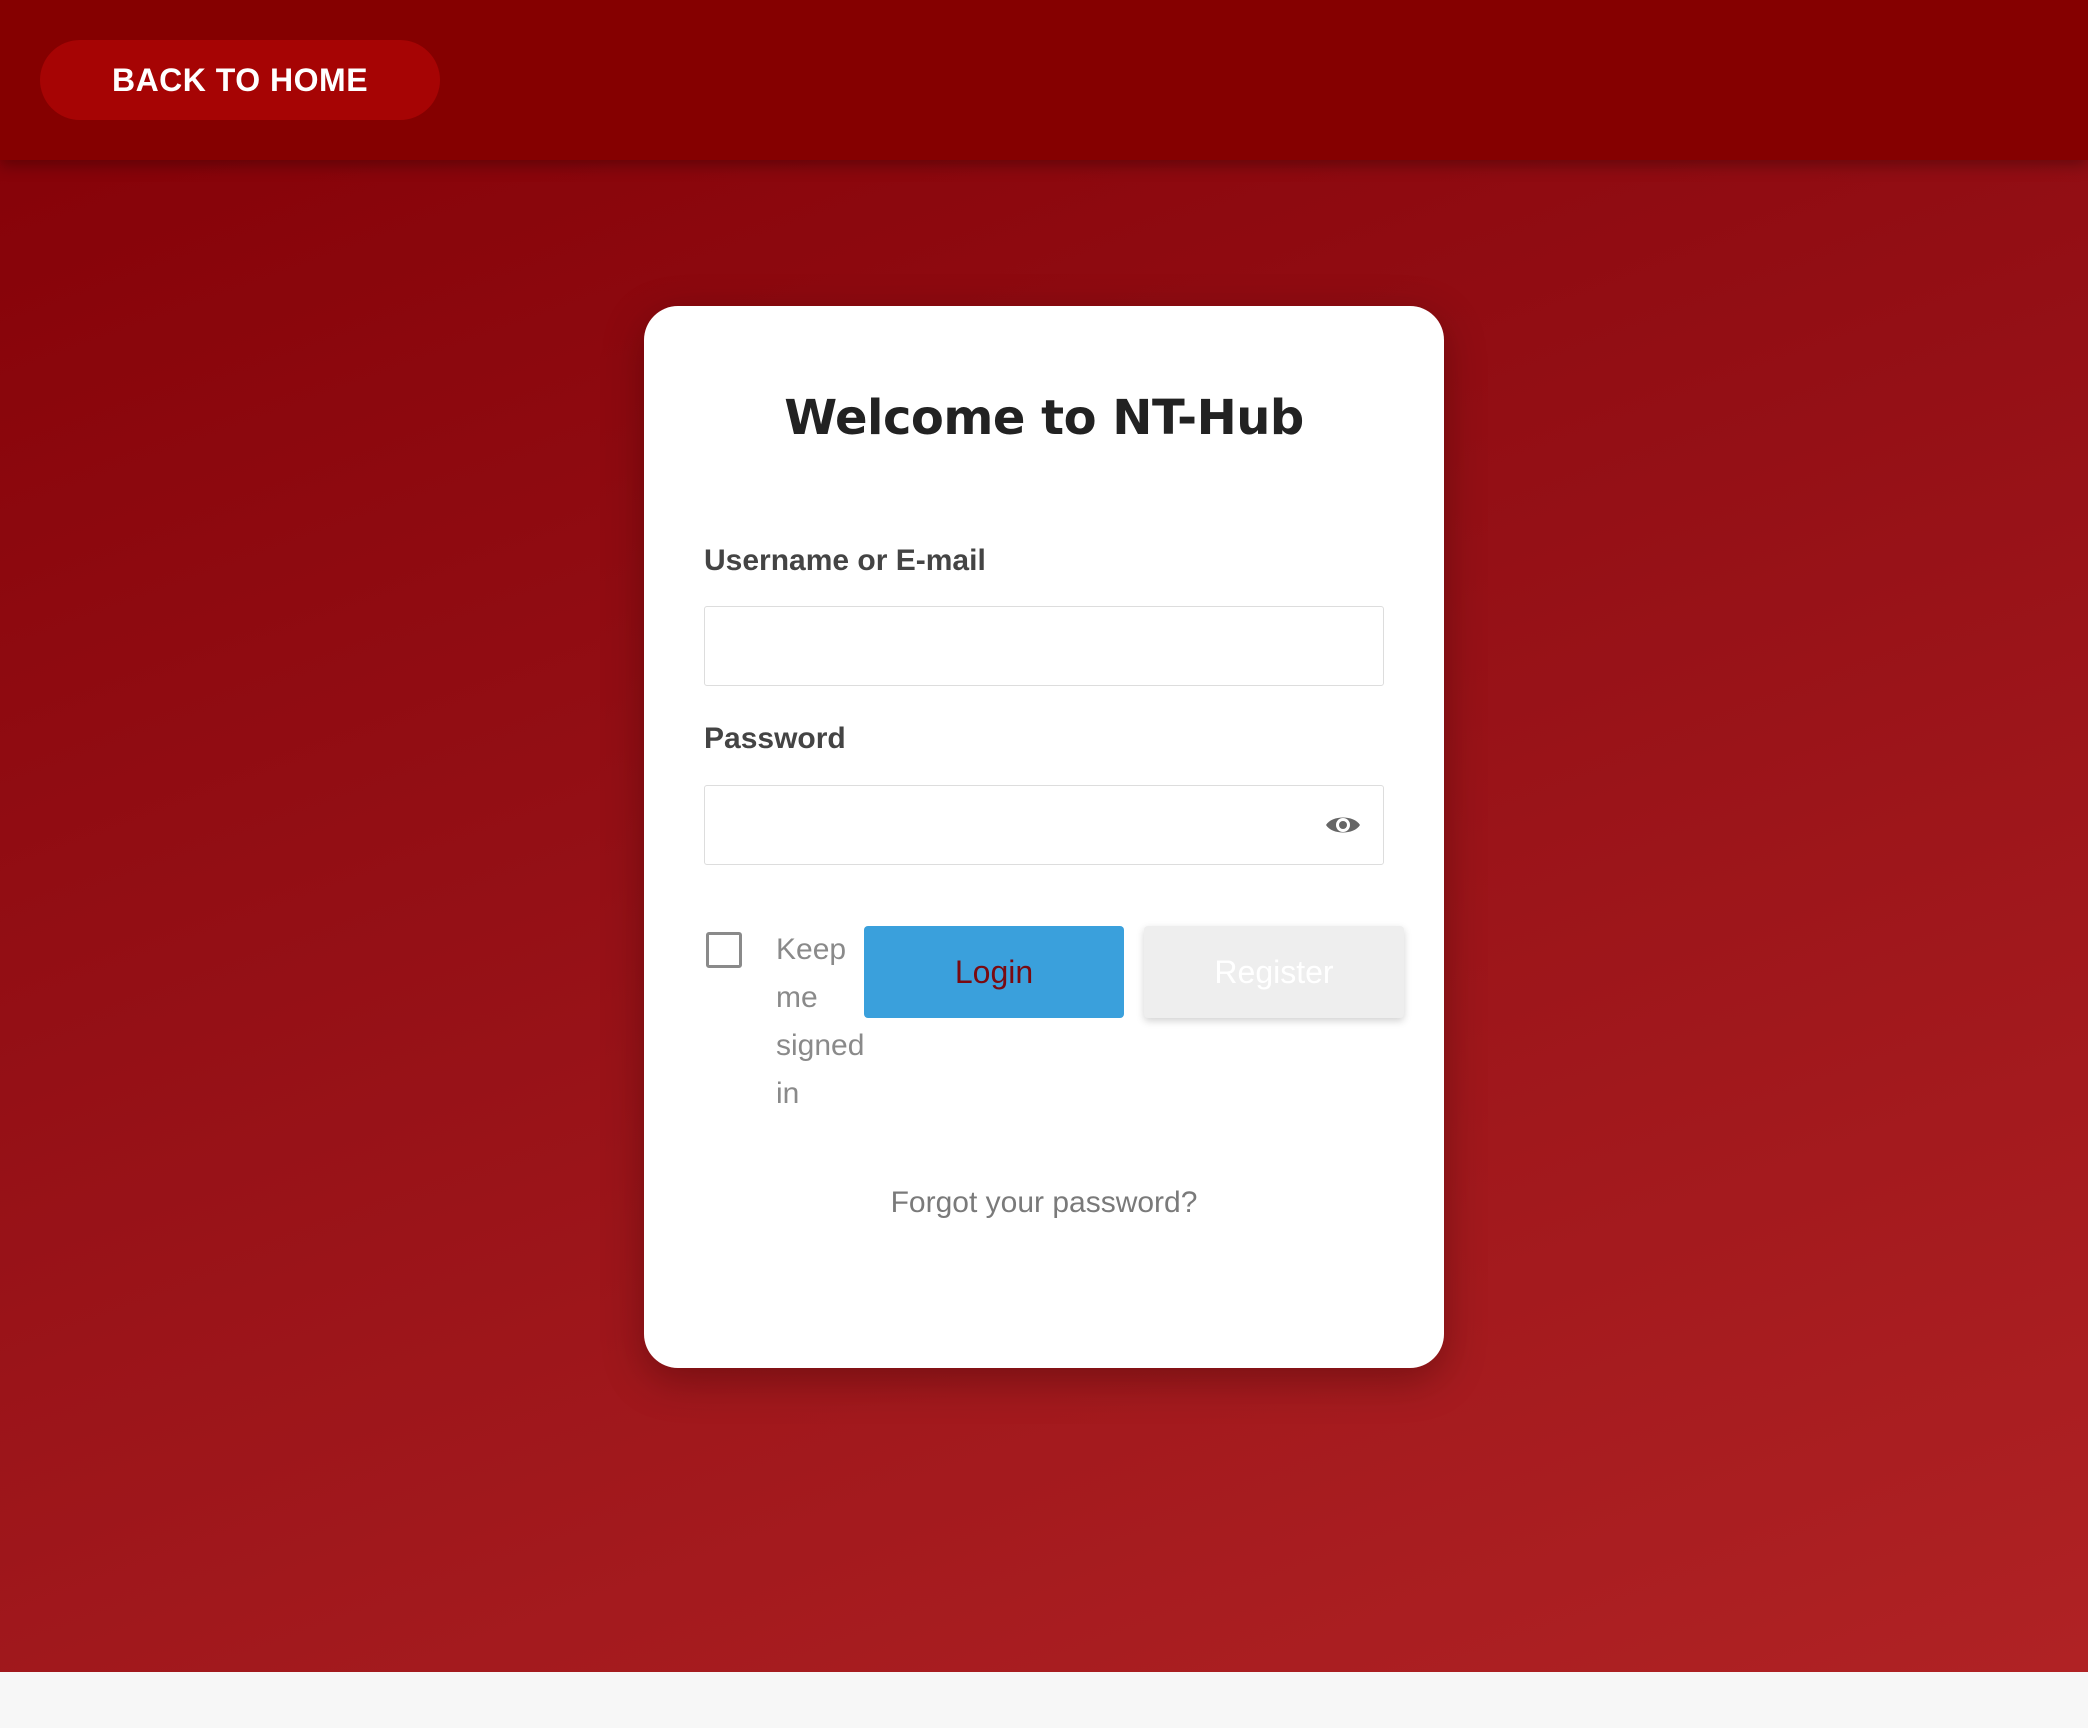  I want to click on keep-signed-in-label: Keep me signed in, so click(820, 1021).